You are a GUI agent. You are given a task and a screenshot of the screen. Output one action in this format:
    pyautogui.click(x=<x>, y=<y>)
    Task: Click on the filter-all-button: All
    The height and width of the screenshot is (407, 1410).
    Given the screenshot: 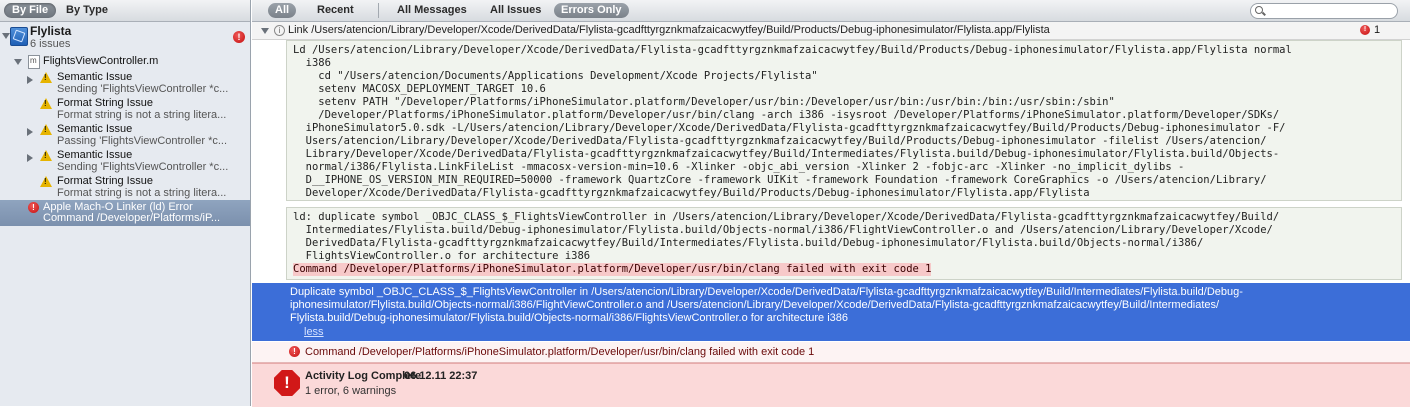 What is the action you would take?
    pyautogui.click(x=282, y=10)
    